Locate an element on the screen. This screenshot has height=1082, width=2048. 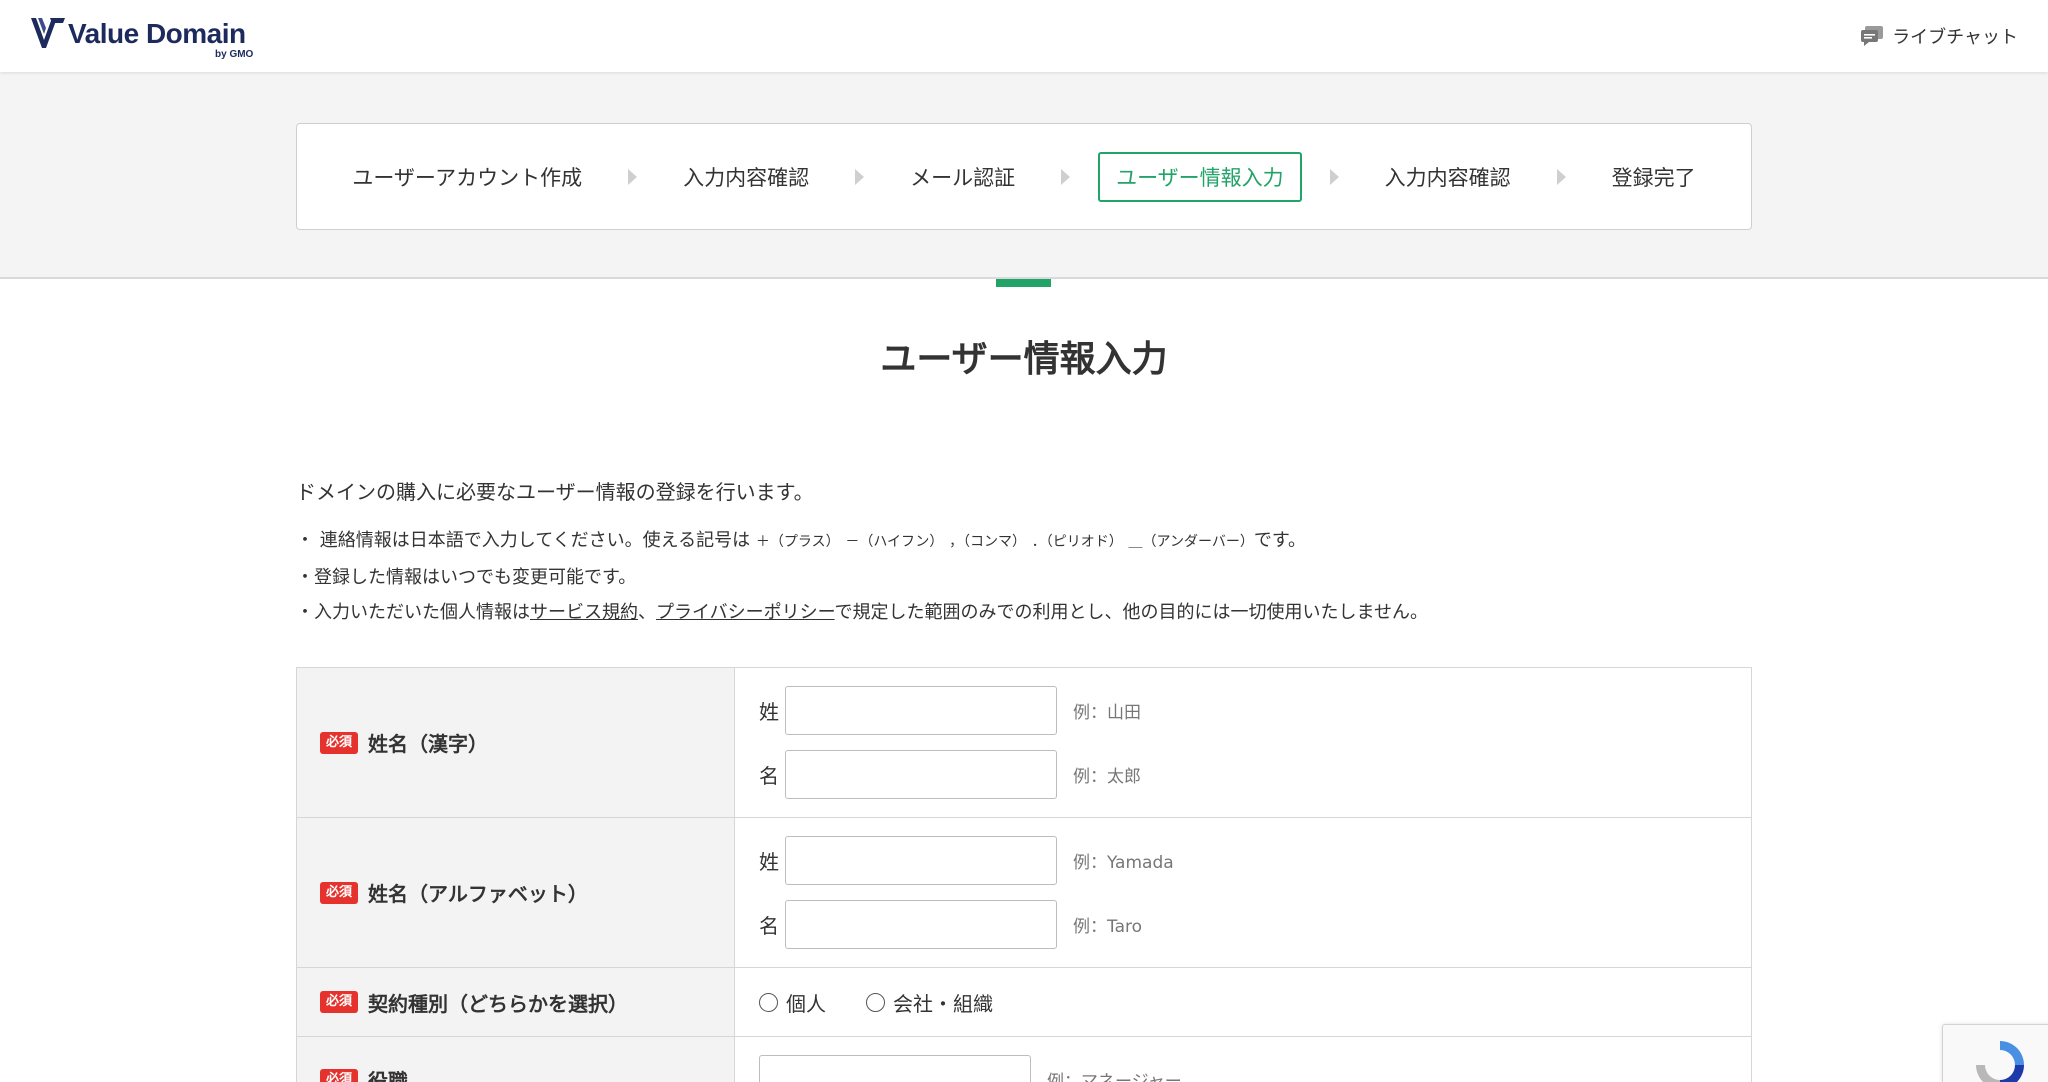
field-label-cell: 必須 契約種別（どちらかを選択） is located at coordinates (516, 1002).